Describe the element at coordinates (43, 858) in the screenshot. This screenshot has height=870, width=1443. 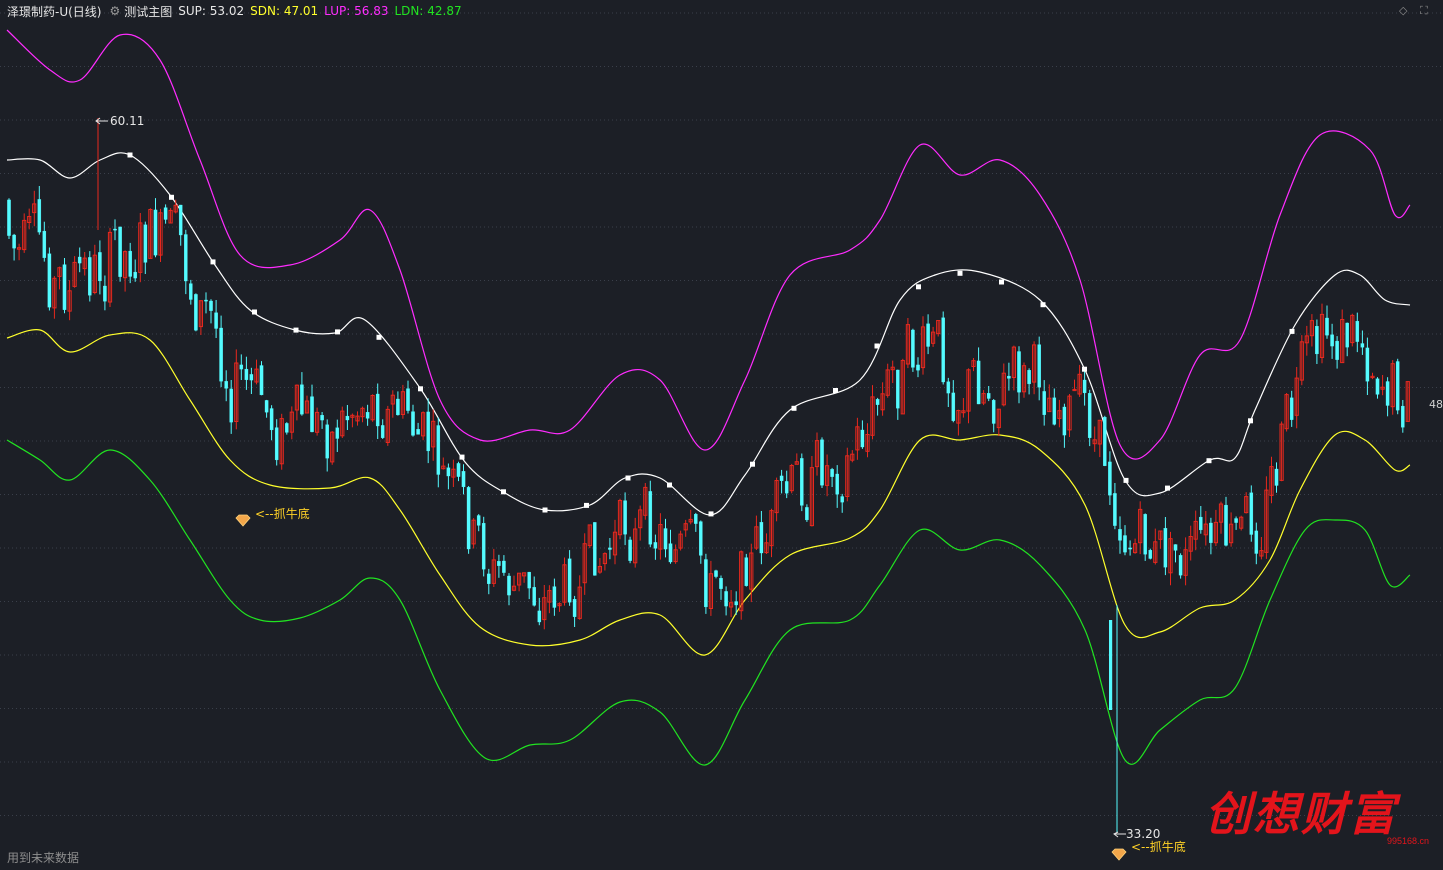
I see `footer-note: 用到未来数据` at that location.